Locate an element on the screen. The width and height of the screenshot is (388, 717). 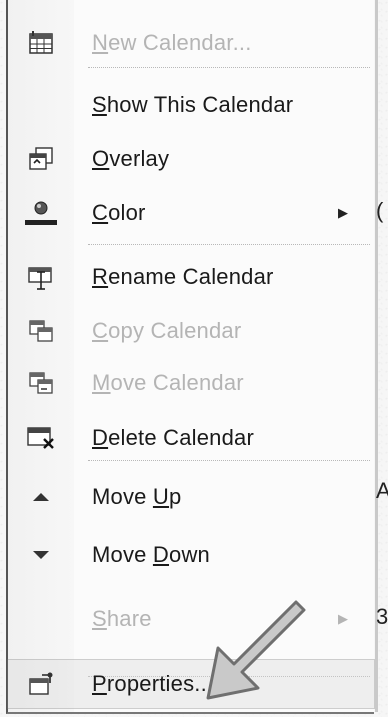
overlay-calendar-icon is located at coordinates (41, 159).